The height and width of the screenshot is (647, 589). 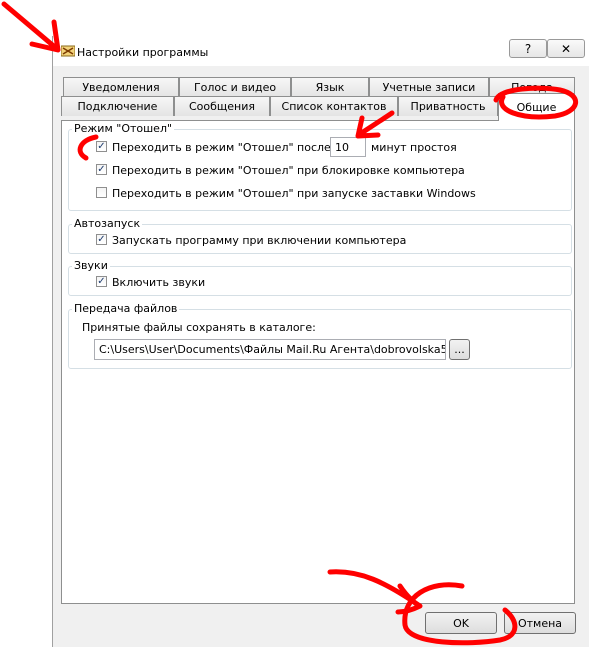 I want to click on save-dir-label: Принятые файлы сохранять в каталоге:, so click(x=199, y=327).